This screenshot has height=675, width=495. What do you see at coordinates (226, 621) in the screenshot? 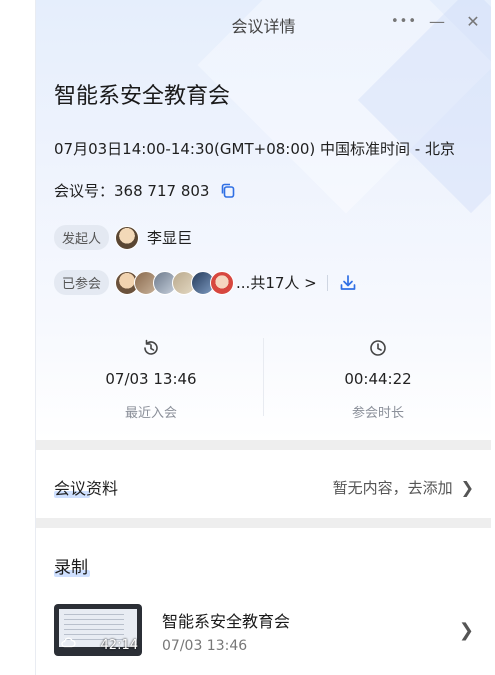
I see `recording-title: 智能系安全教育会` at bounding box center [226, 621].